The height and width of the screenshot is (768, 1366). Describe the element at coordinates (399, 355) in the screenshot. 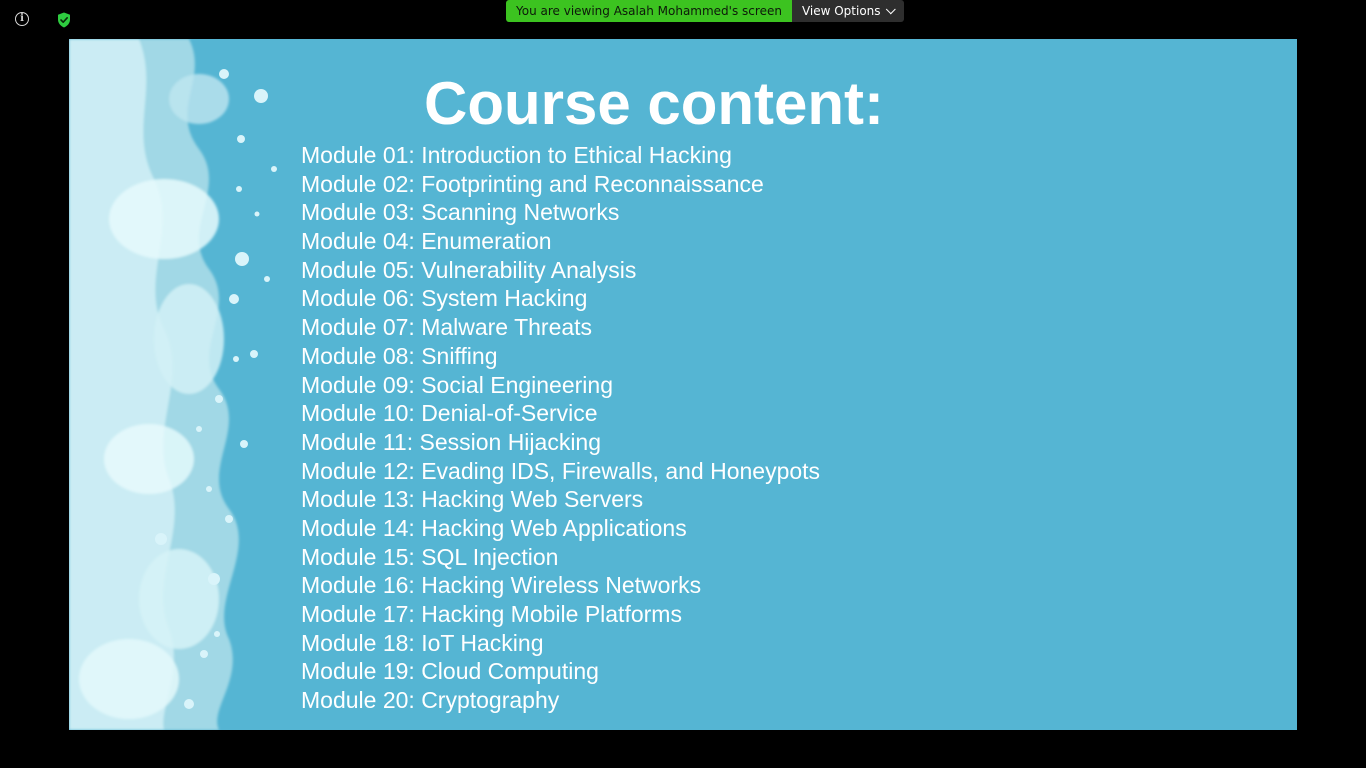

I see `list-item: Module 08: Sniffing` at that location.